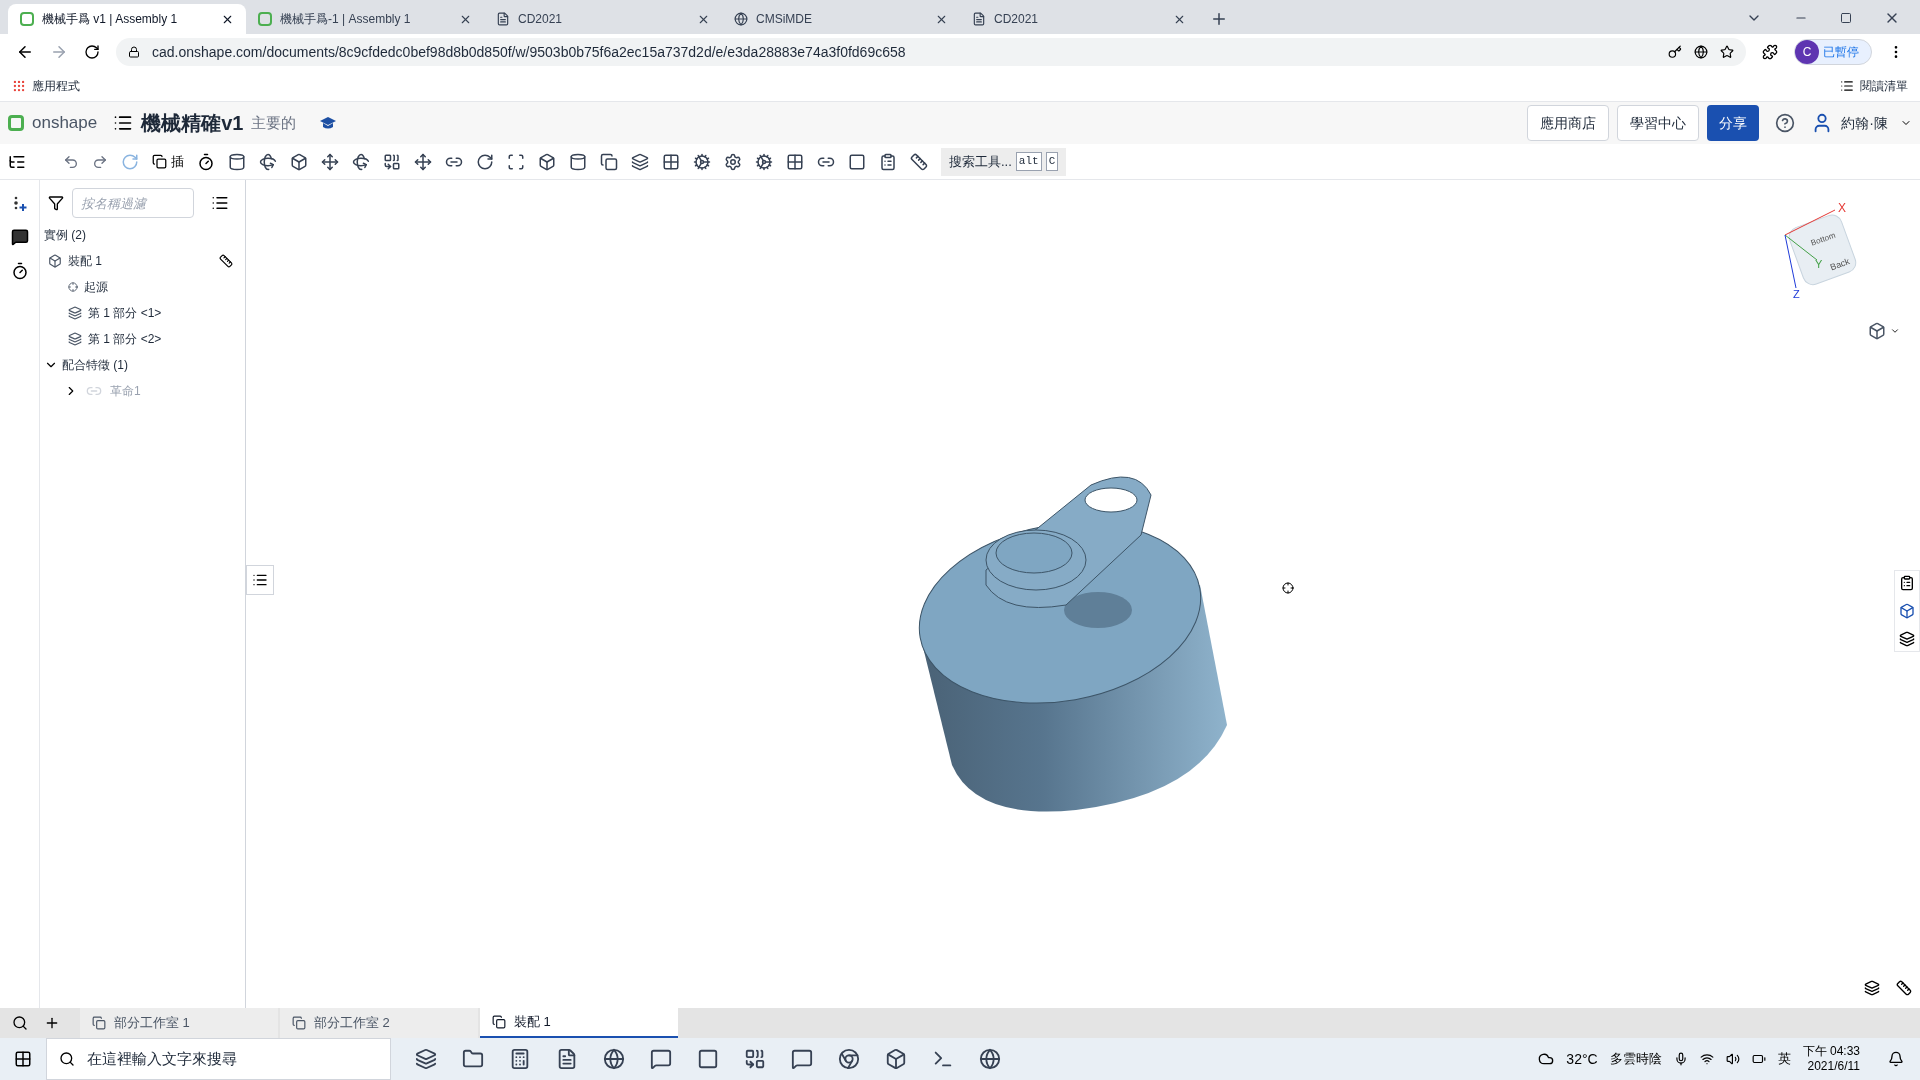  Describe the element at coordinates (1907, 611) in the screenshot. I see `appearance-icon` at that location.